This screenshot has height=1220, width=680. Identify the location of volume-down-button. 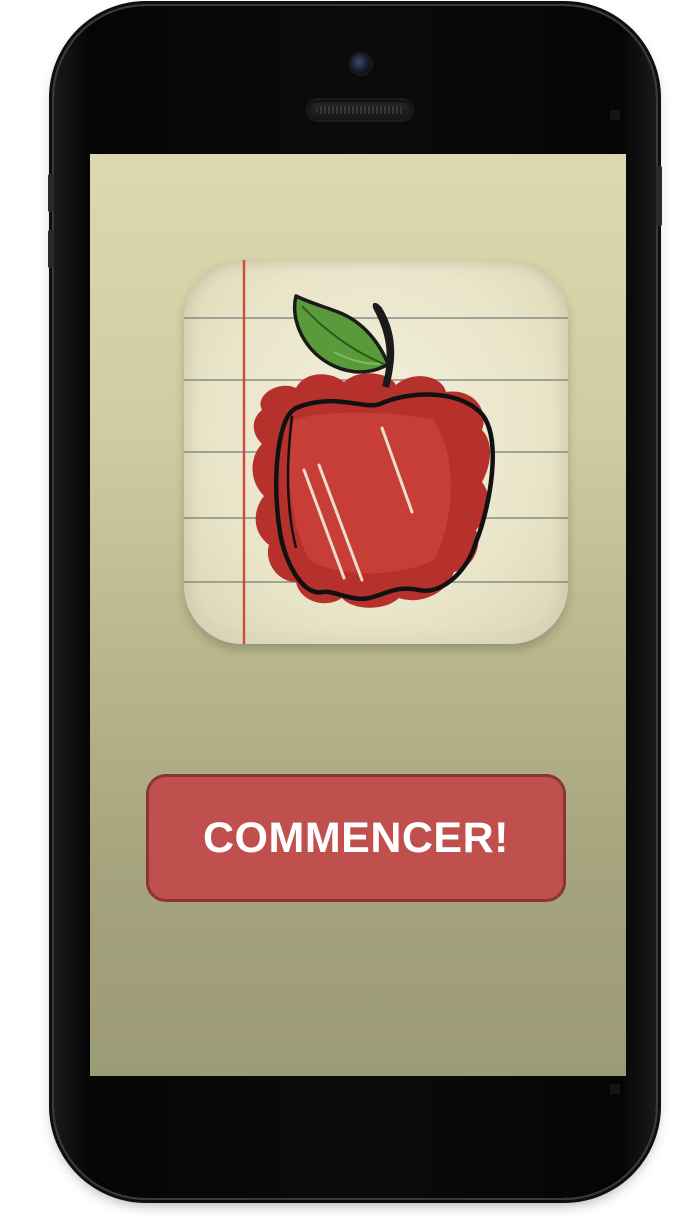
(51, 249).